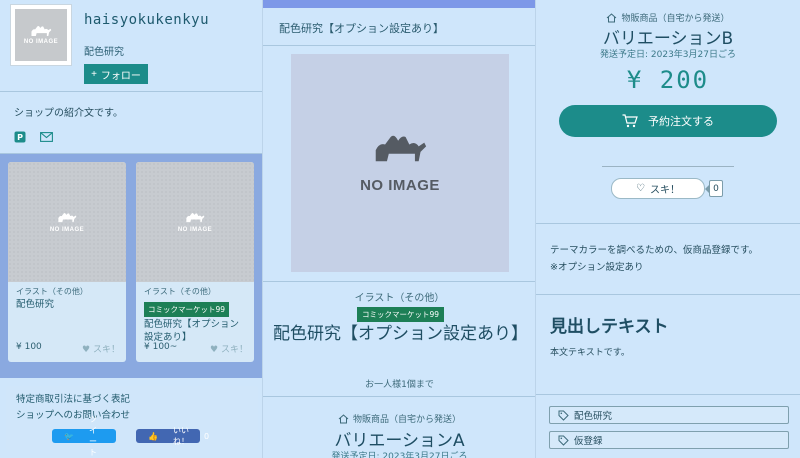 The image size is (800, 458). I want to click on shop-name: haisyokukenkyu, so click(146, 20).